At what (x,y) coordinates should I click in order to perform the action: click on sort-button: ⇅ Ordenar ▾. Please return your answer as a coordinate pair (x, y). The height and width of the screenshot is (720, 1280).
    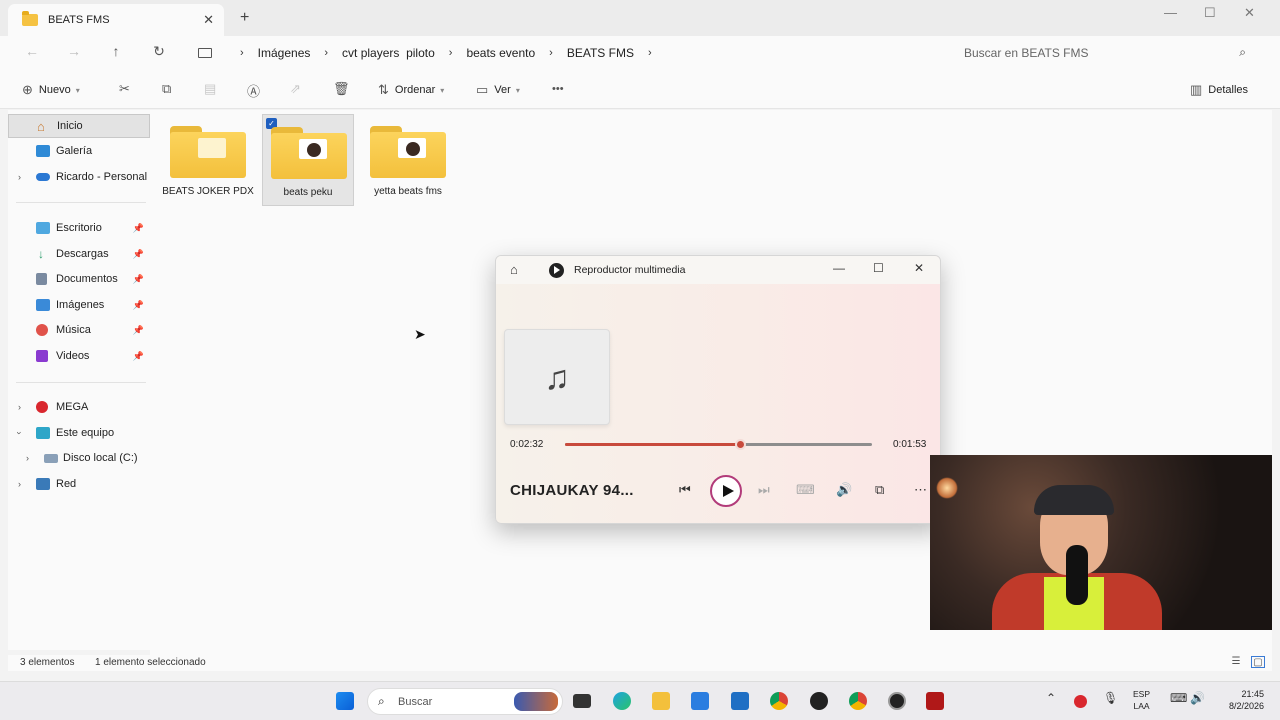
    Looking at the image, I should click on (411, 90).